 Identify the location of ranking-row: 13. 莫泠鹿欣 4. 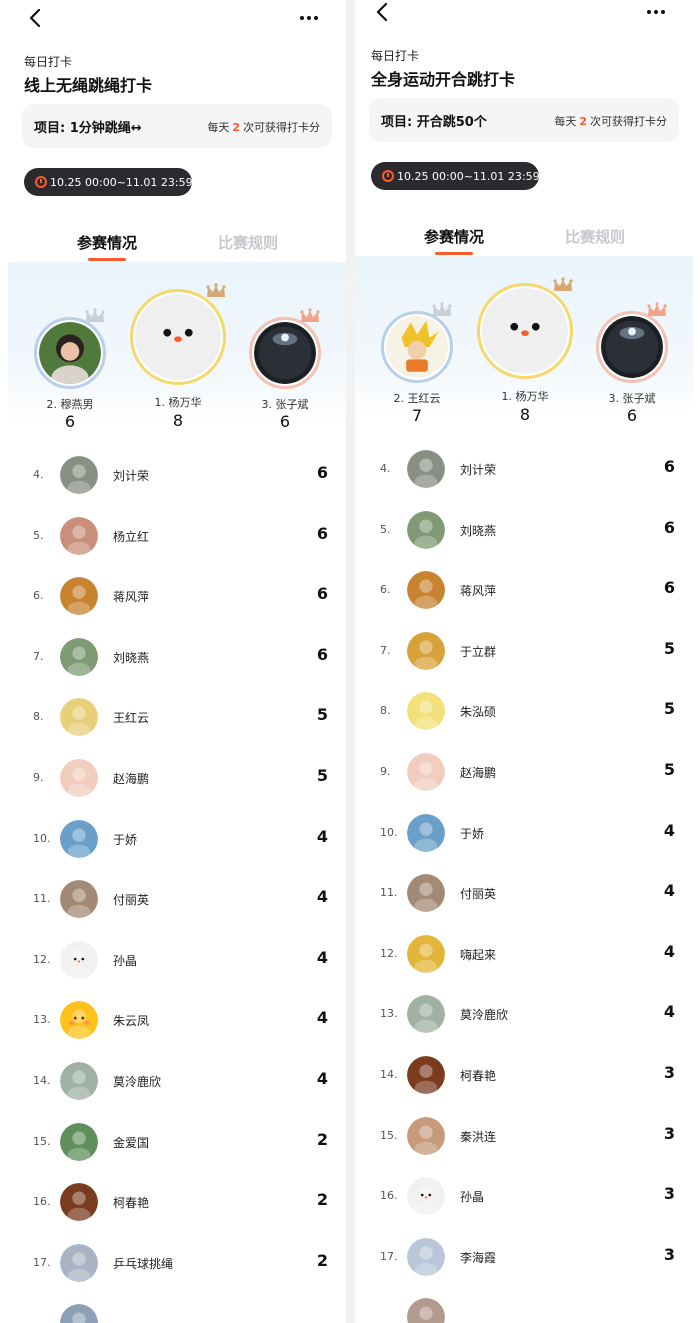
(524, 1015).